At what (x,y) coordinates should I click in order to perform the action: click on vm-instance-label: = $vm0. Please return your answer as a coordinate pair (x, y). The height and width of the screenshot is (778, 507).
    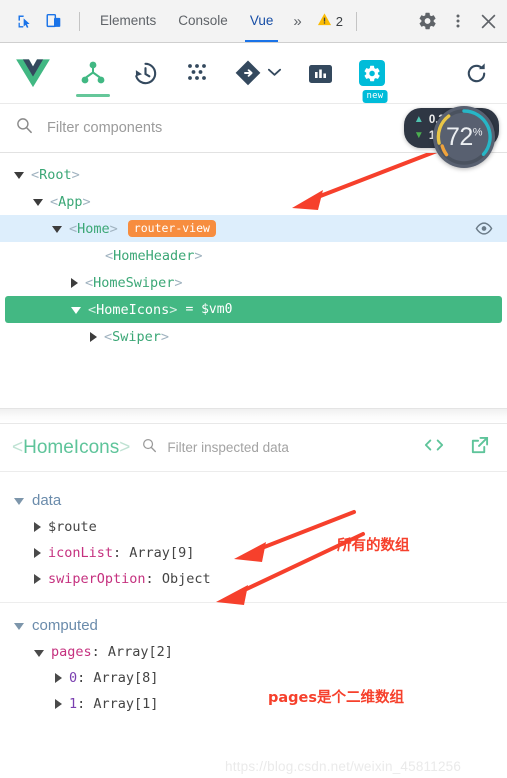
    Looking at the image, I should click on (209, 309).